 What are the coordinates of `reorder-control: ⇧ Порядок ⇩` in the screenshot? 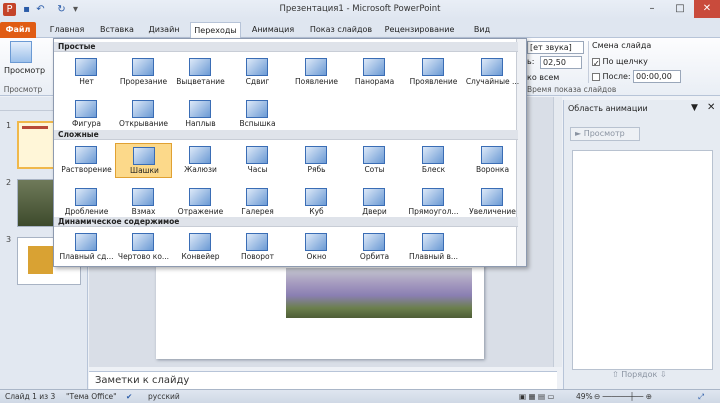 It's located at (639, 374).